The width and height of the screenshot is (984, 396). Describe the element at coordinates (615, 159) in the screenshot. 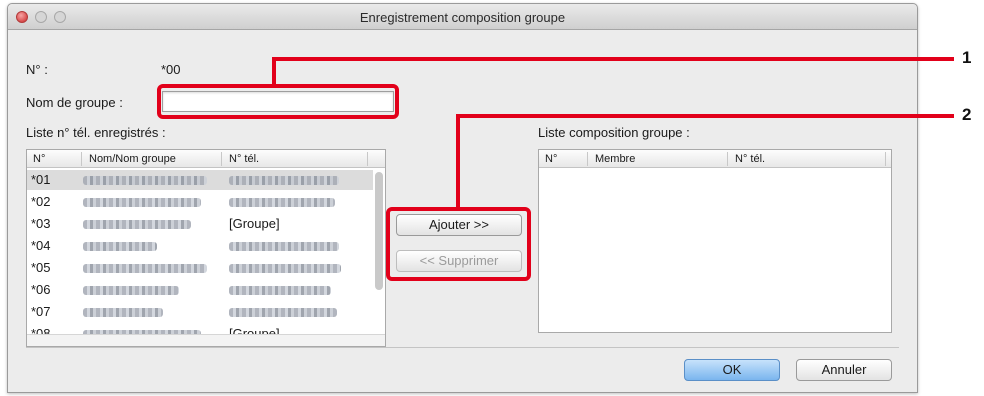

I see `column-header-member: Membre` at that location.